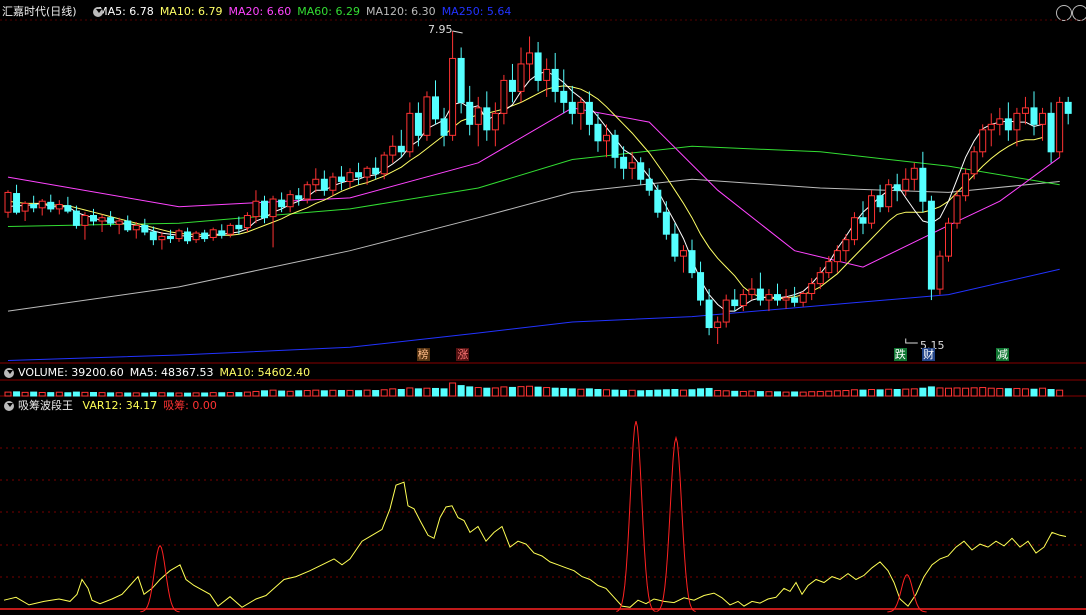 The image size is (1086, 615). Describe the element at coordinates (929, 354) in the screenshot. I see `event-tag: 财` at that location.